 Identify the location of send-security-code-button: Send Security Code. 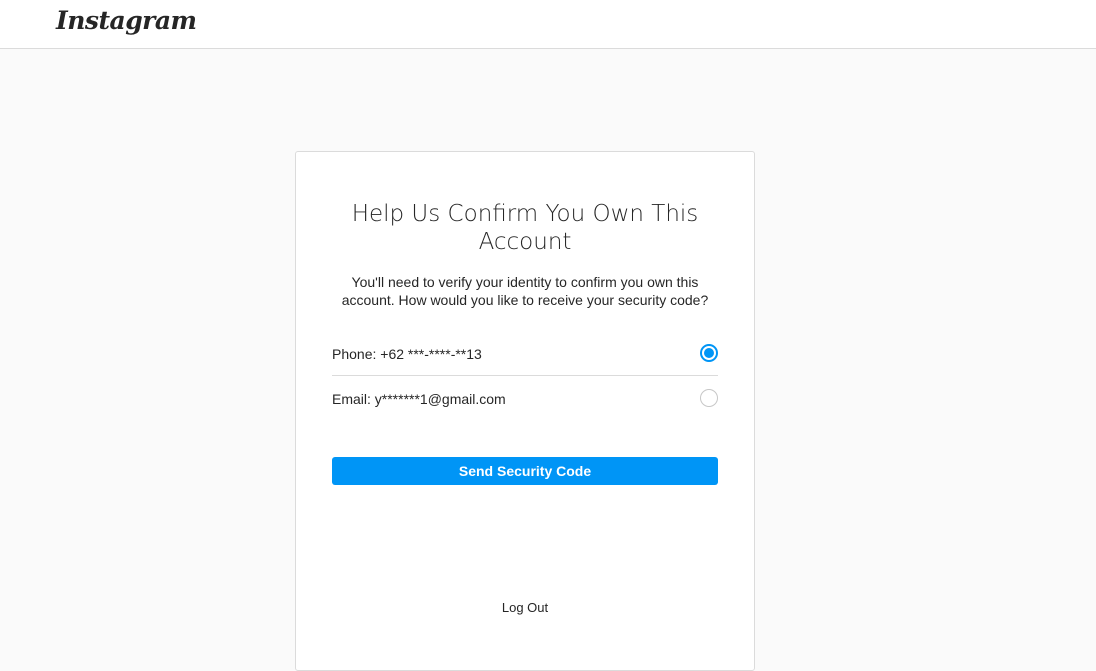
(525, 471).